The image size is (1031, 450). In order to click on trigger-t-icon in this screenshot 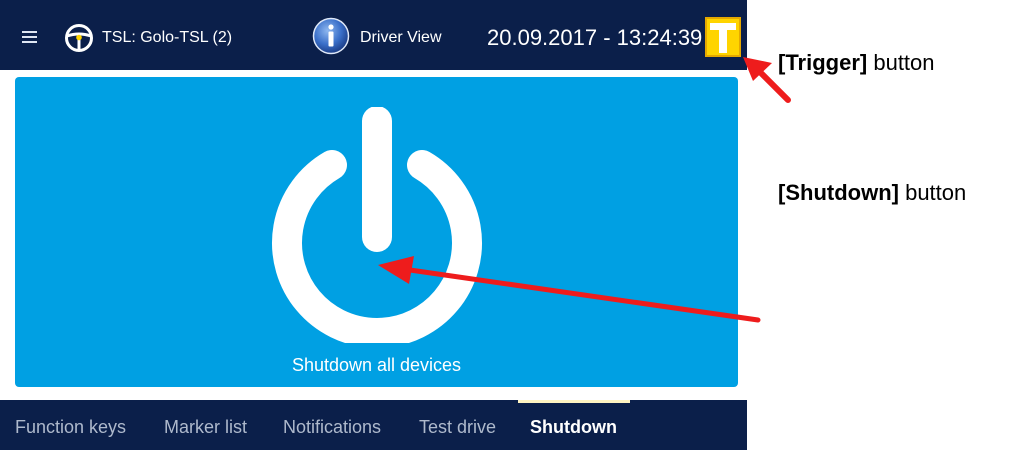, I will do `click(723, 38)`.